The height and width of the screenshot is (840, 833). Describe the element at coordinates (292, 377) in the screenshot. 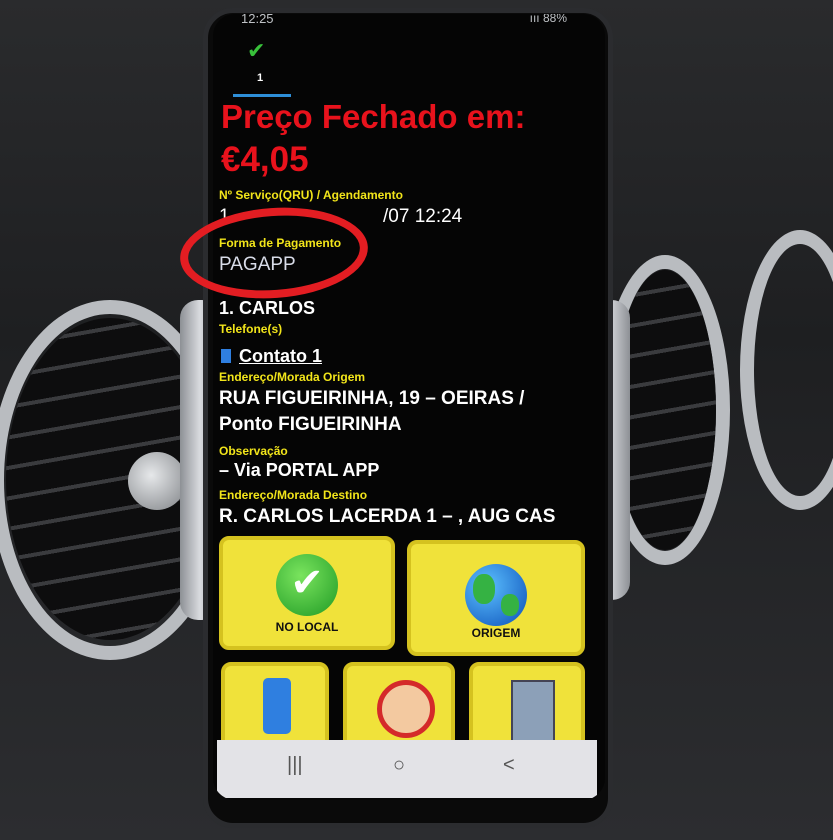

I see `origin-label: Endereço/Morada Origem` at that location.